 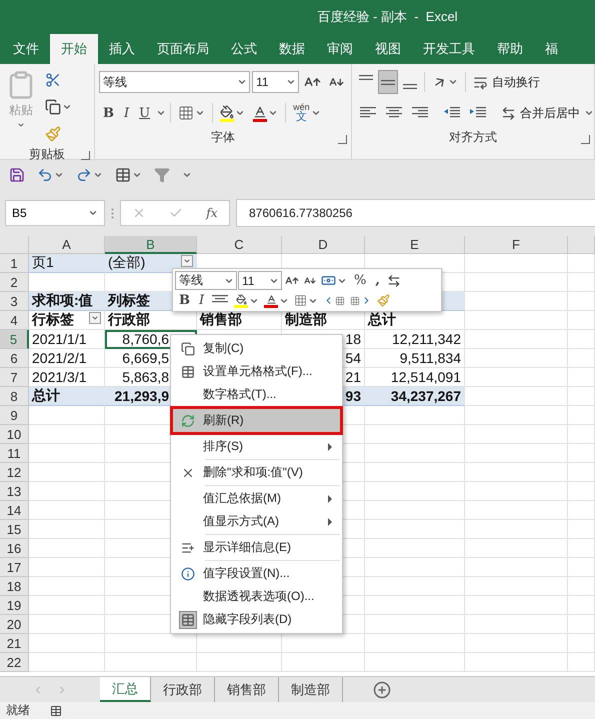 What do you see at coordinates (388, 49) in the screenshot?
I see `ribbon-tab: 视图` at bounding box center [388, 49].